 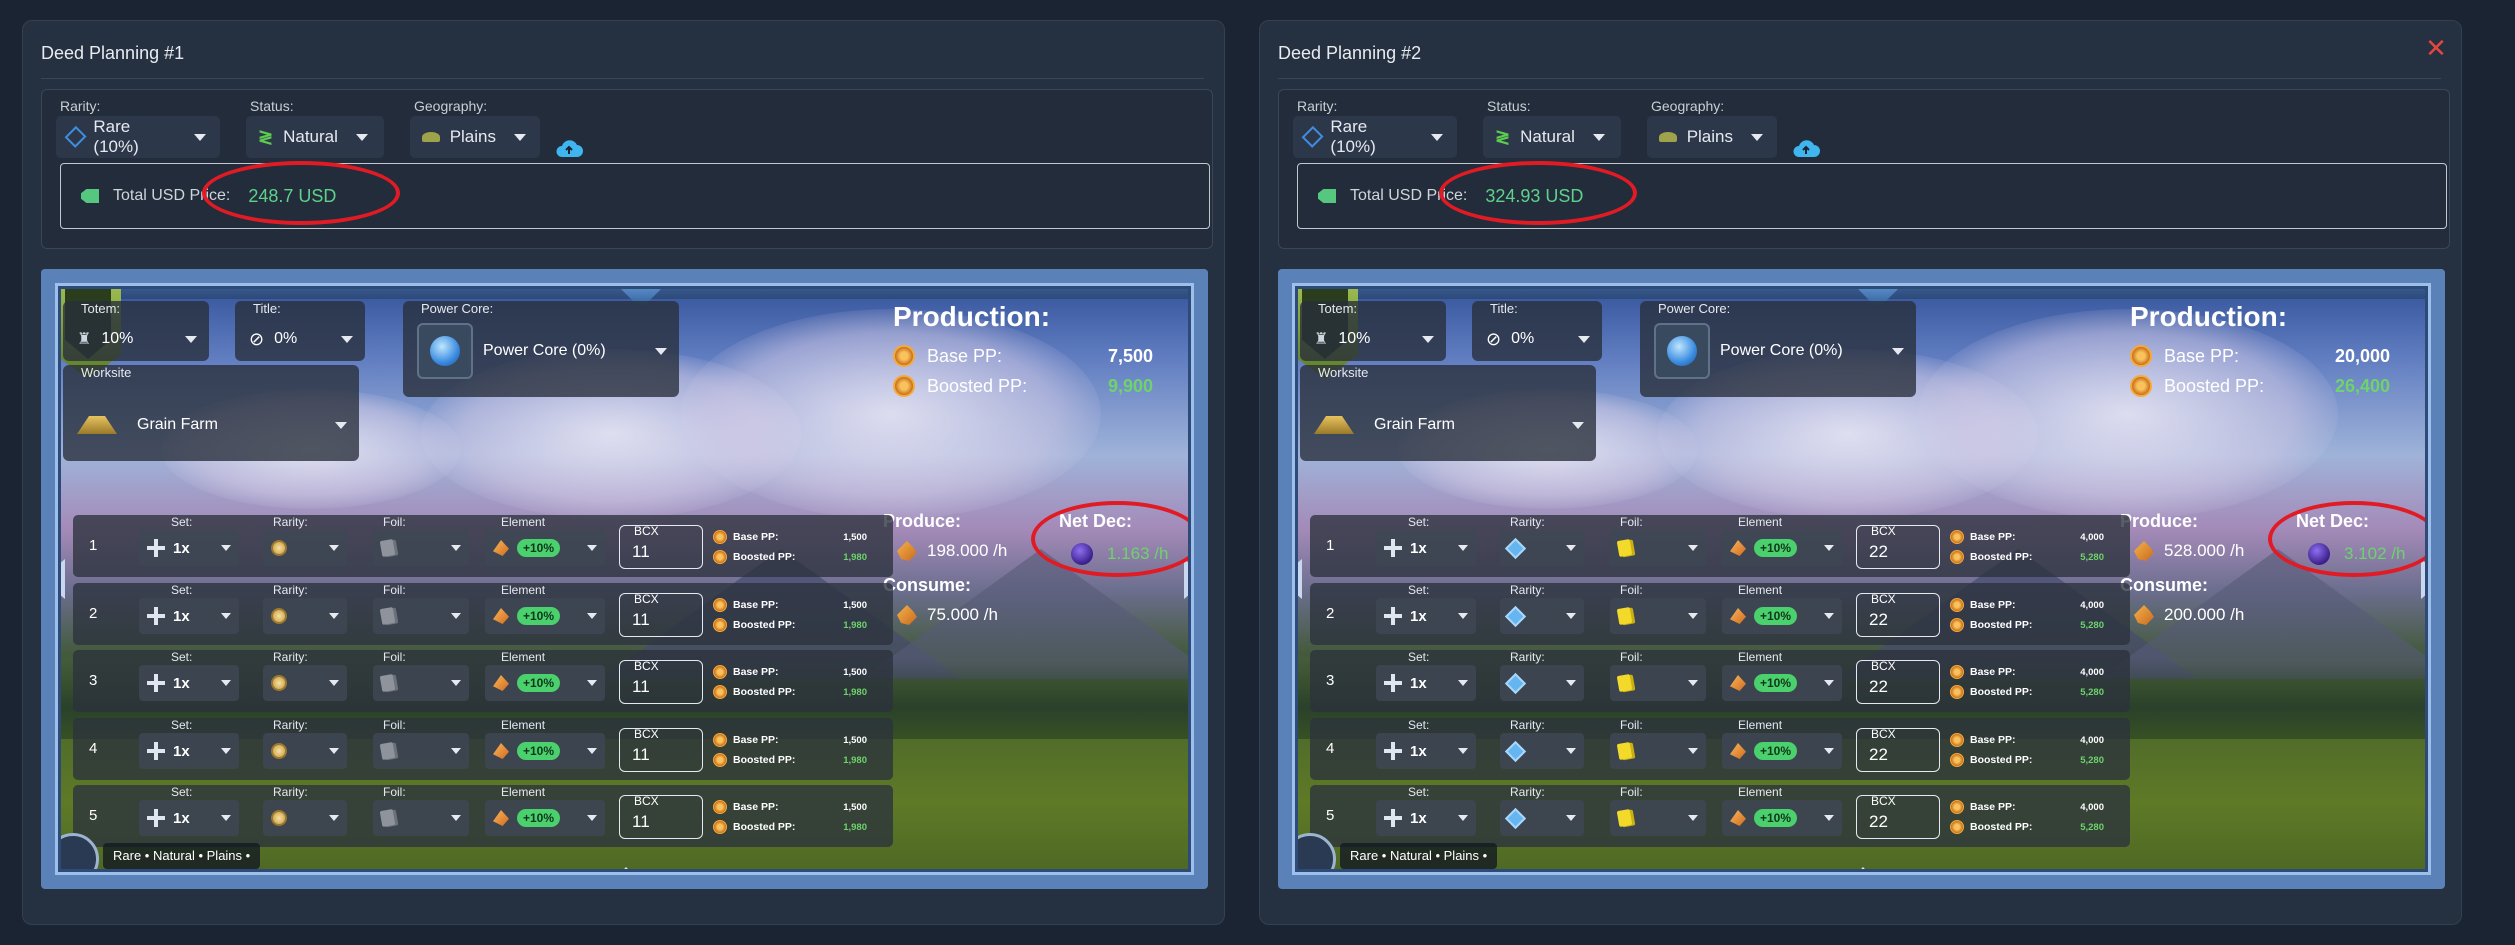 I want to click on produce-row: 528.000 /h, so click(x=2189, y=551).